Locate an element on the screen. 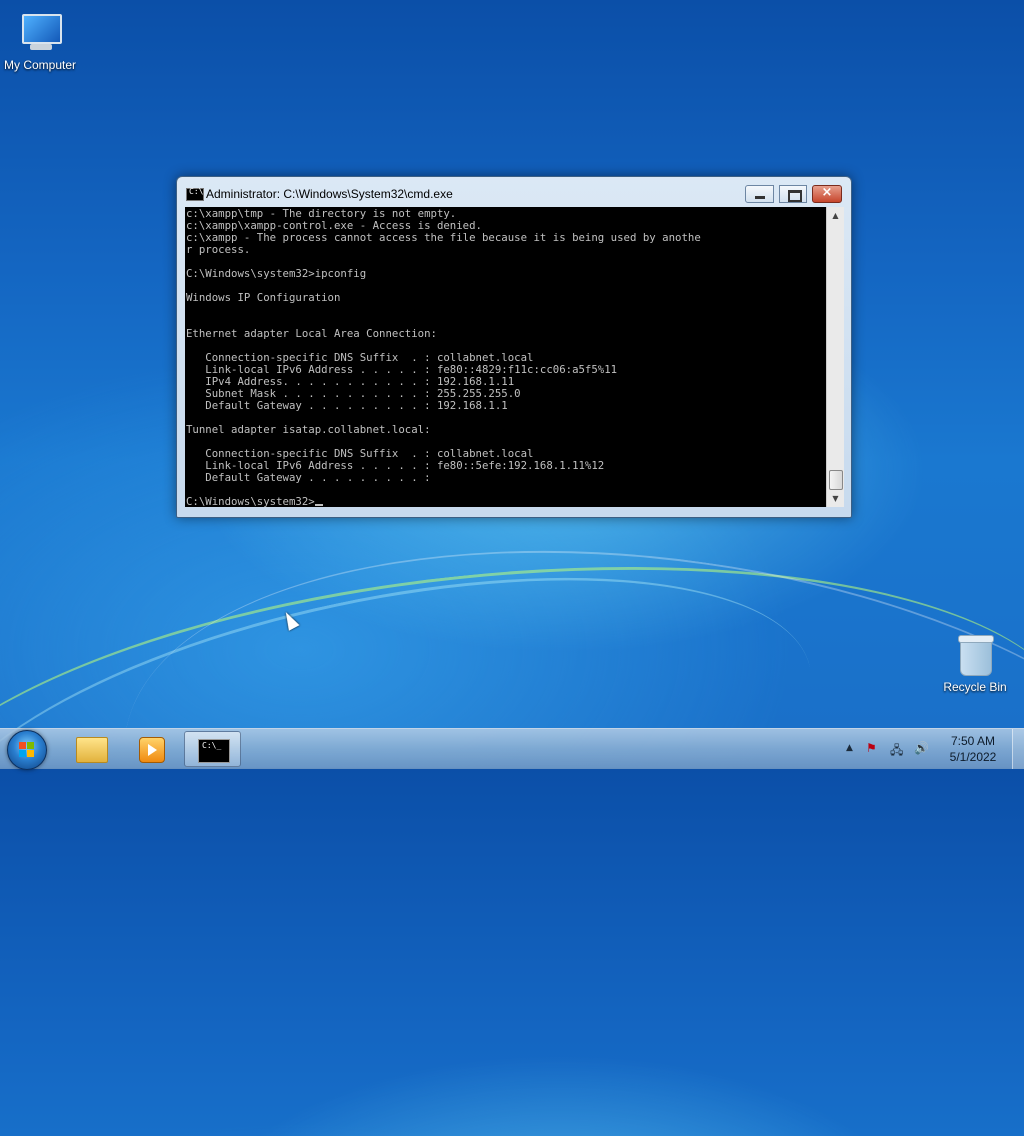 Image resolution: width=1024 pixels, height=1136 pixels. taskbar-cmd-button: C:\_ is located at coordinates (212, 749).